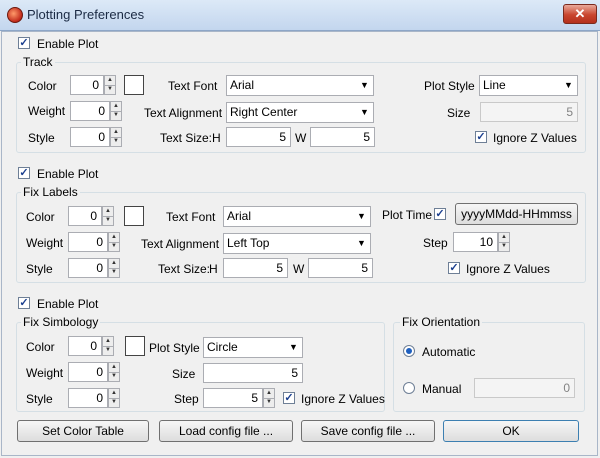 The height and width of the screenshot is (458, 600). Describe the element at coordinates (239, 216) in the screenshot. I see `fix-labels-text-font-value: Arial` at that location.